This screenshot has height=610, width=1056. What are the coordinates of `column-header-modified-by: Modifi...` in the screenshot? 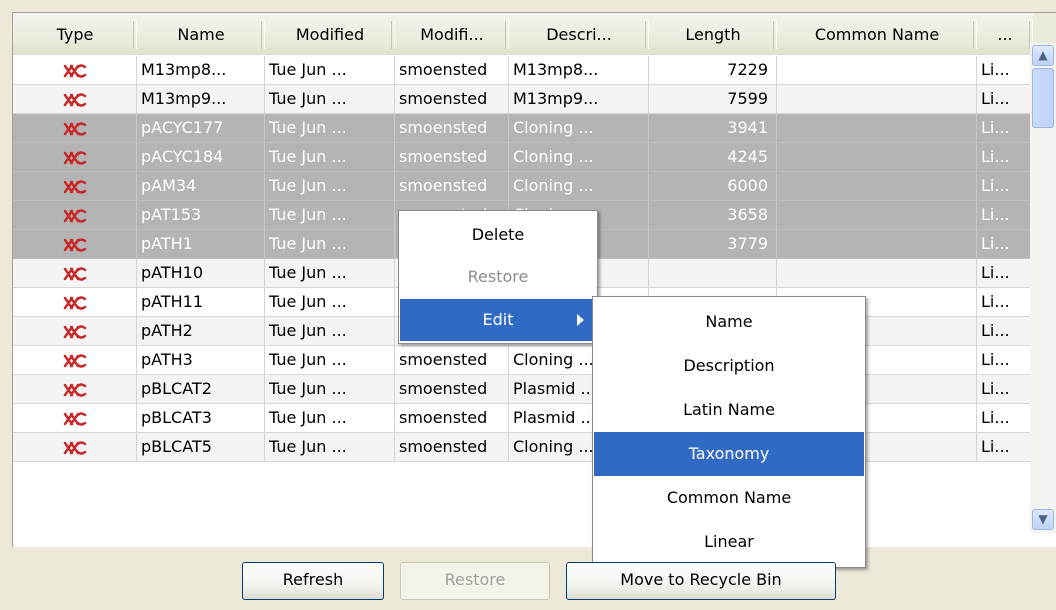 It's located at (452, 34).